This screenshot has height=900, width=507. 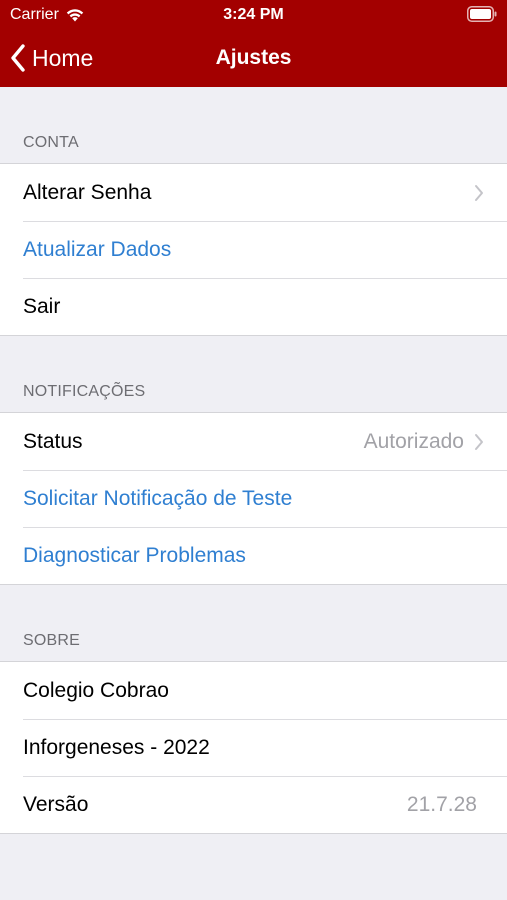 I want to click on row-atualizar-dados: Atualizar Dados, so click(x=253, y=249).